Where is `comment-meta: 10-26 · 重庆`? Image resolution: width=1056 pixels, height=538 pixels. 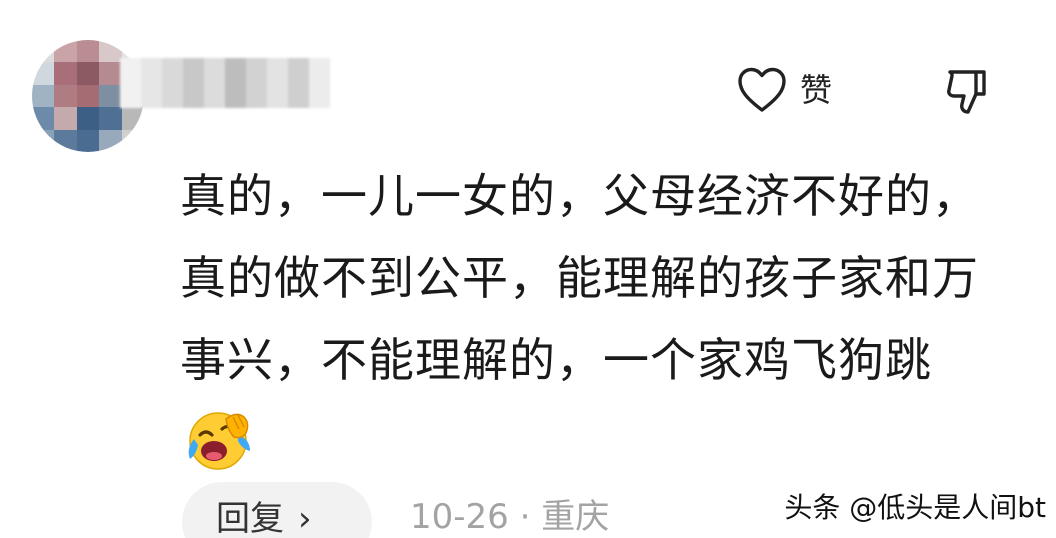 comment-meta: 10-26 · 重庆 is located at coordinates (509, 517).